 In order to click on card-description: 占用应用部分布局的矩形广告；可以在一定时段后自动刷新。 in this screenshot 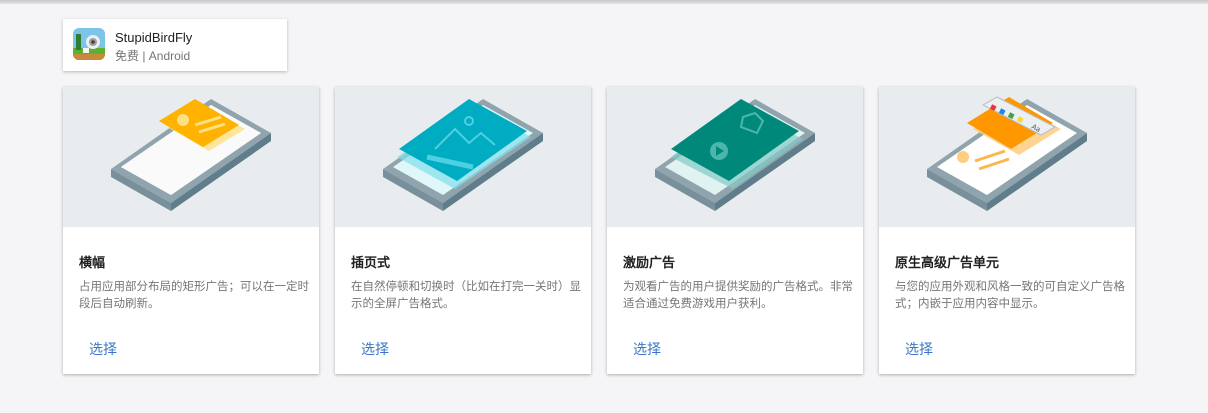, I will do `click(194, 295)`.